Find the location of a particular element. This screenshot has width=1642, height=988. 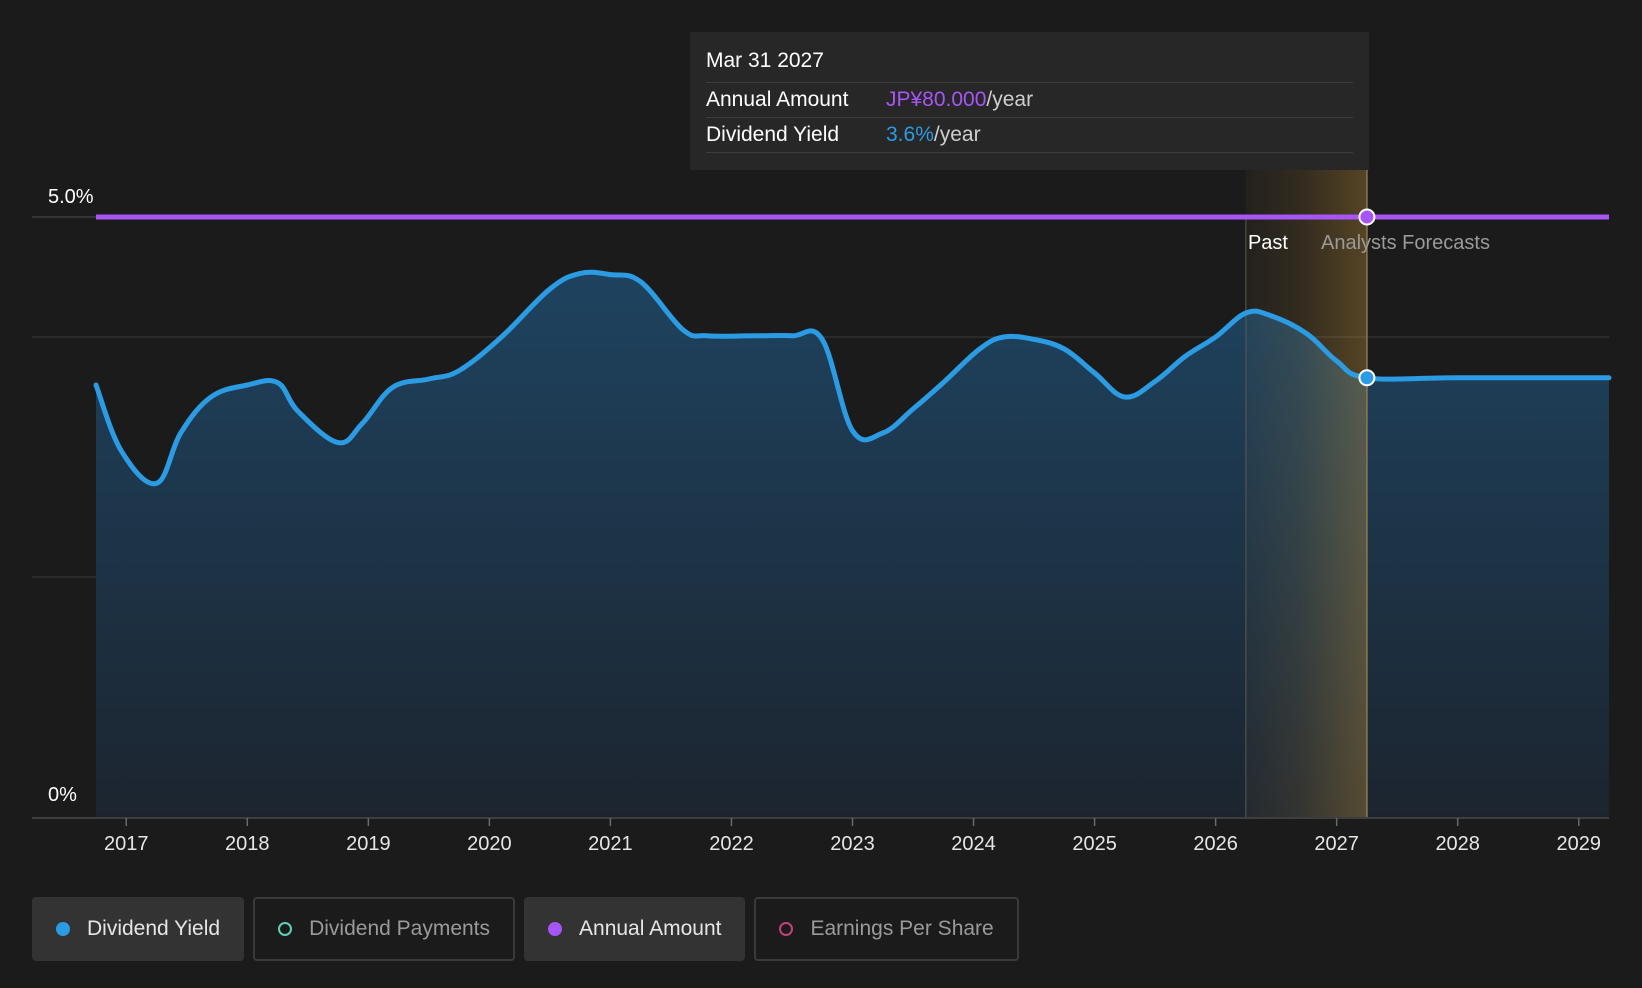

x-tick-label: 2025 is located at coordinates (1094, 844).